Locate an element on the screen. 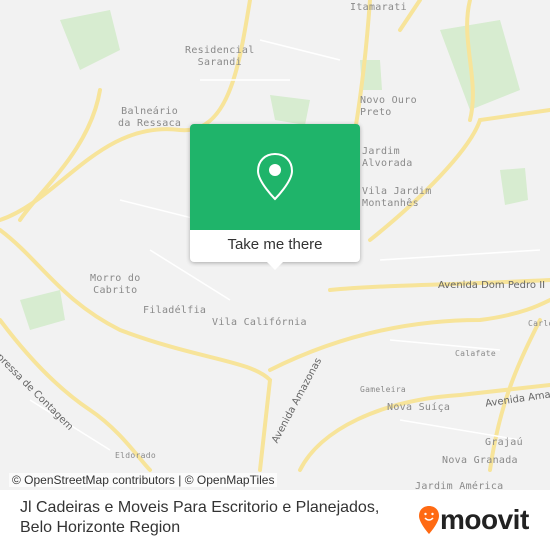 The image size is (550, 550). popup-header is located at coordinates (275, 177).